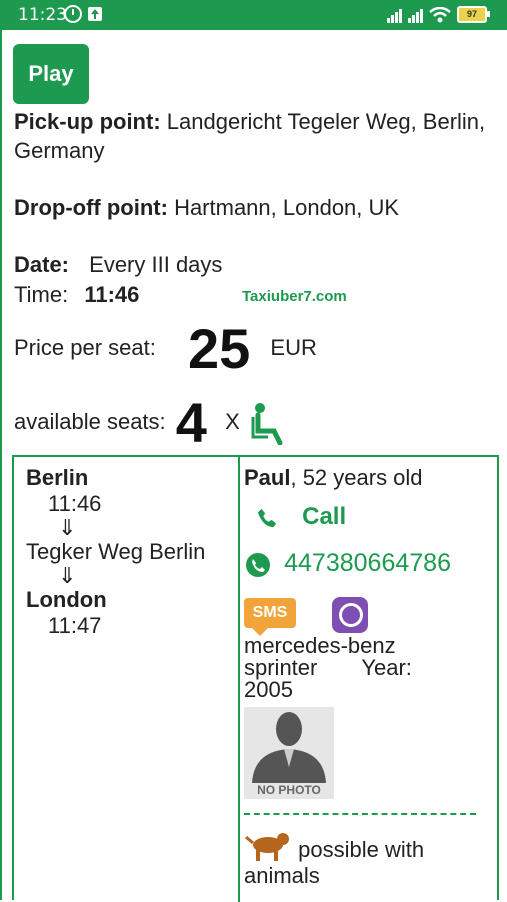  Describe the element at coordinates (386, 668) in the screenshot. I see `vehicle-year-label: Year:` at that location.